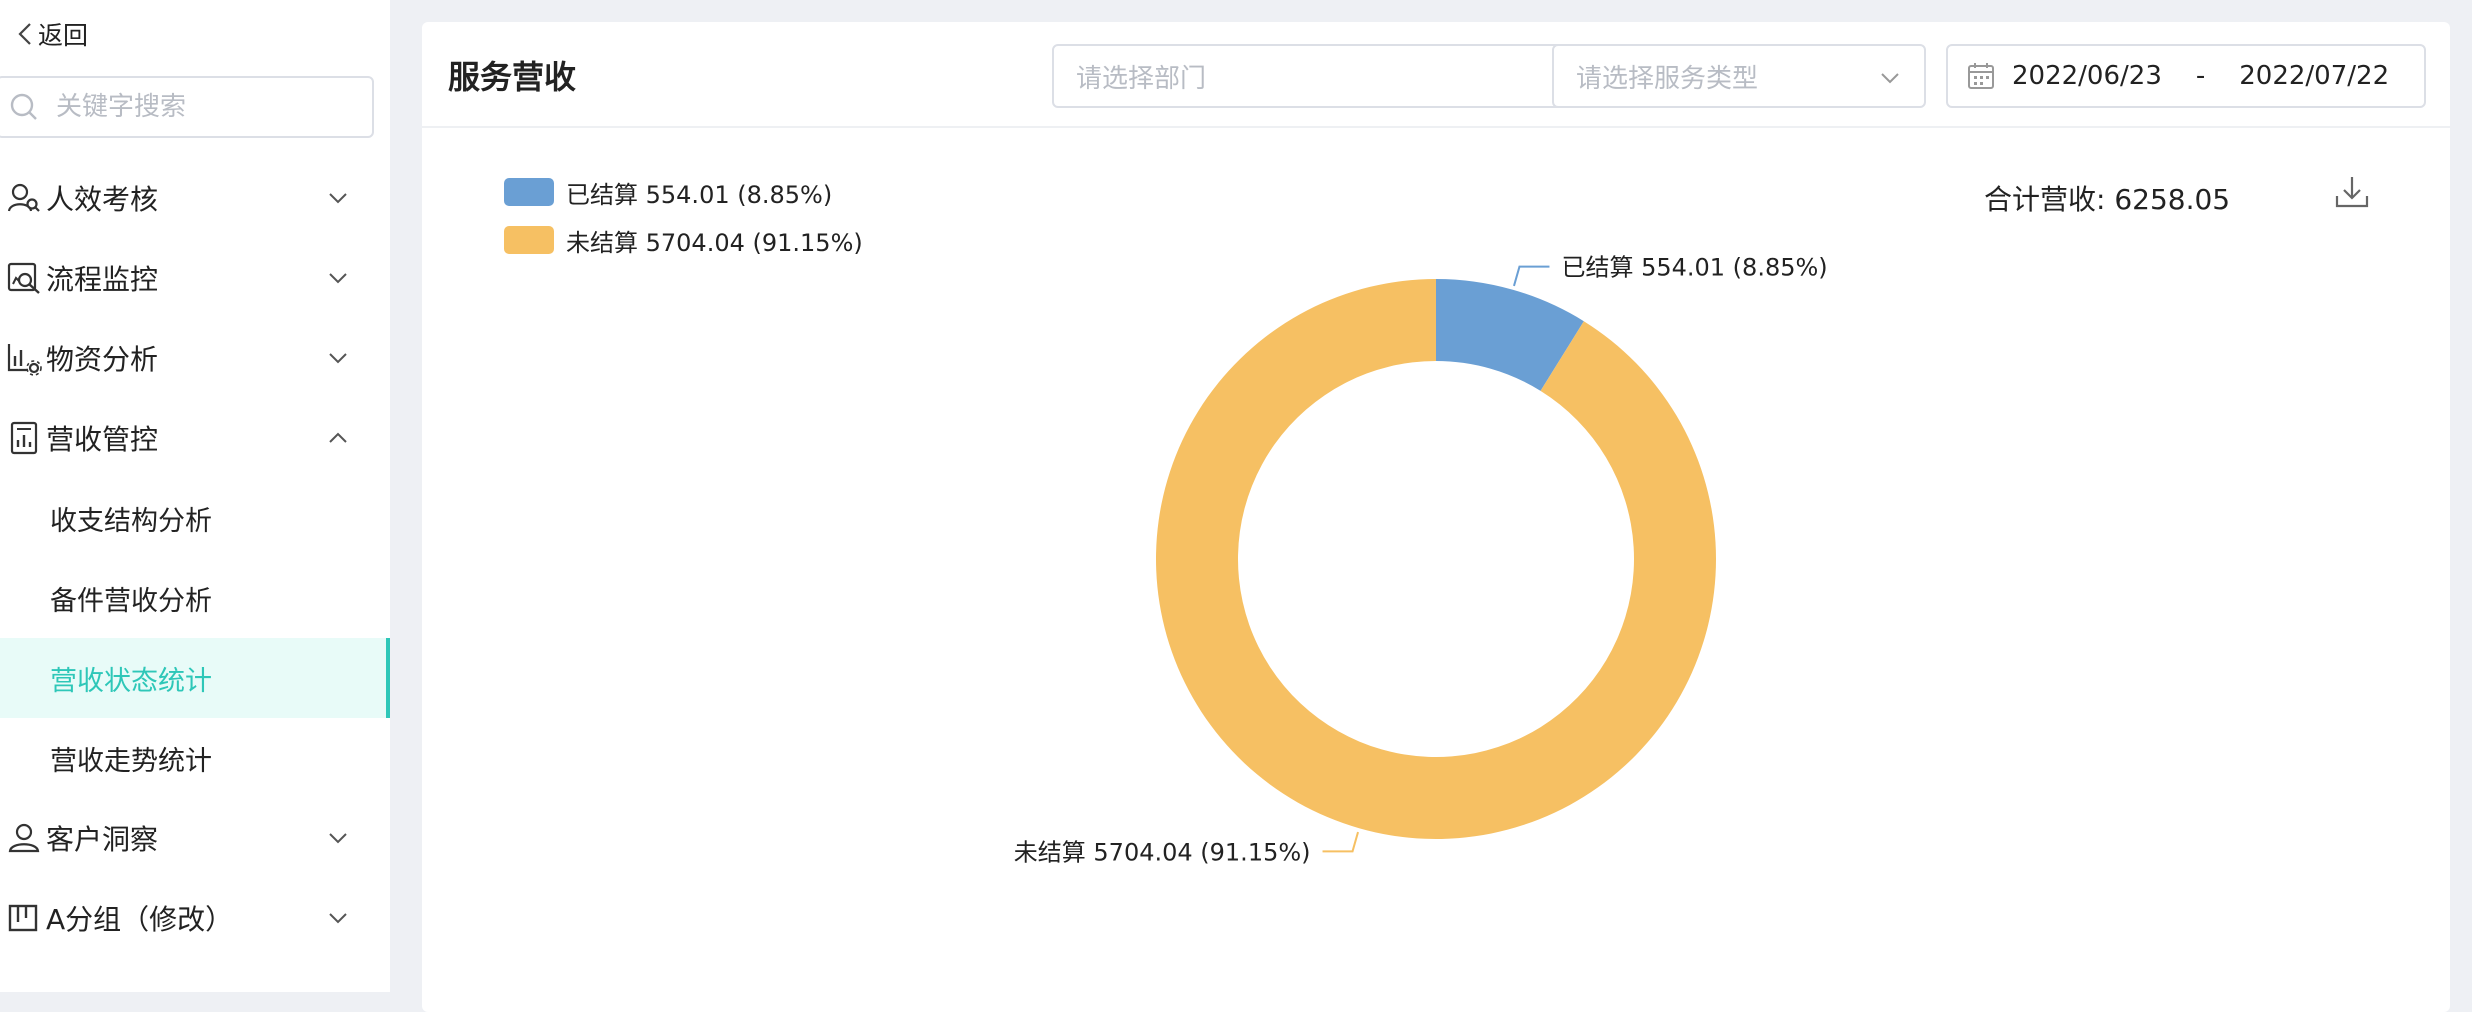 The height and width of the screenshot is (1012, 2472). What do you see at coordinates (338, 437) in the screenshot?
I see `chevron-up-icon` at bounding box center [338, 437].